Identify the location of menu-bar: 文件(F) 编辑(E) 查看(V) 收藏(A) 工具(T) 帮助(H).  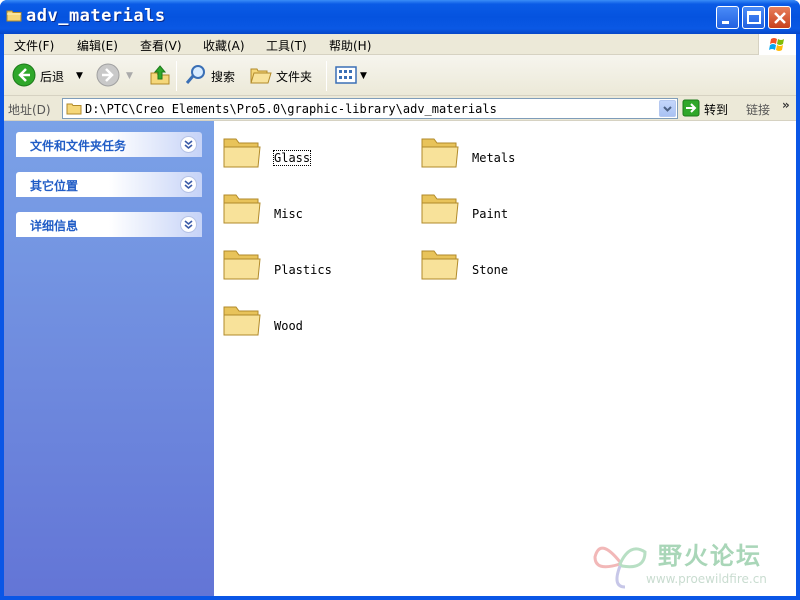
(400, 44).